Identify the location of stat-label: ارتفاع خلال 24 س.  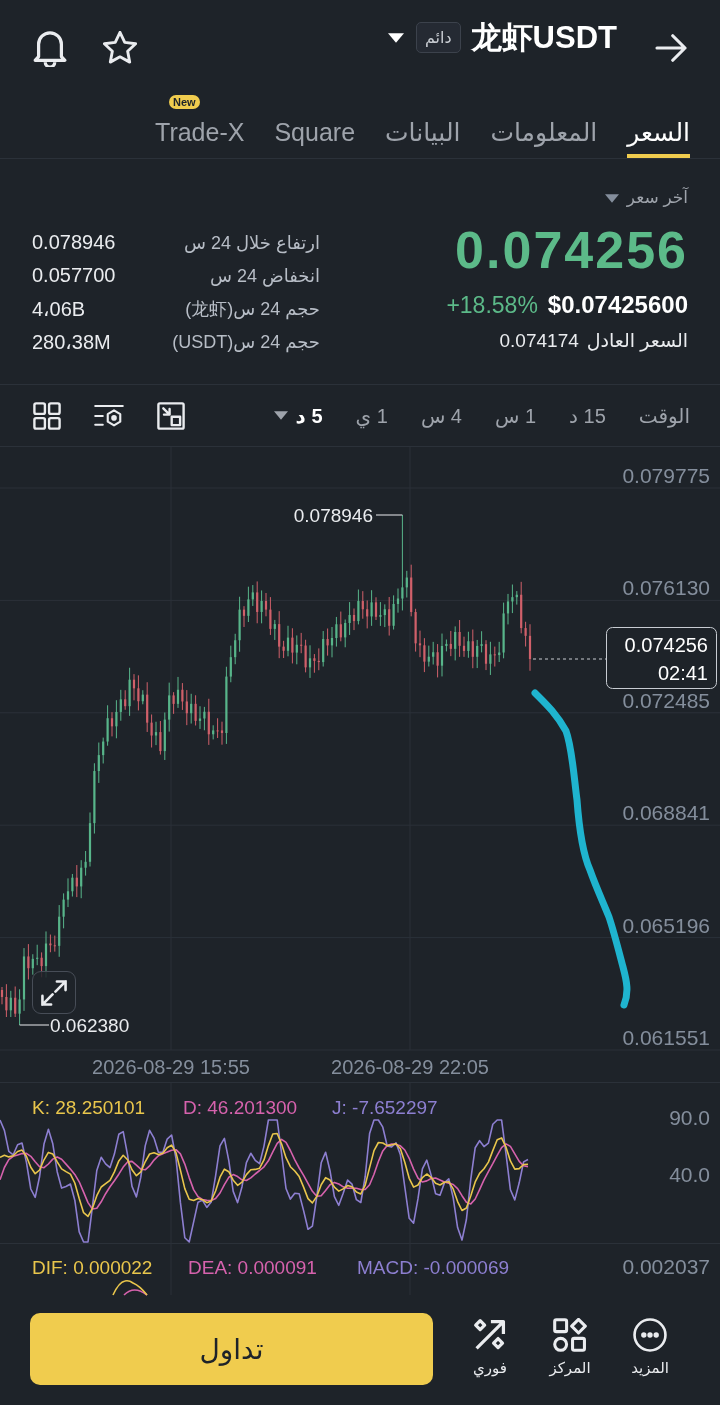
(252, 242).